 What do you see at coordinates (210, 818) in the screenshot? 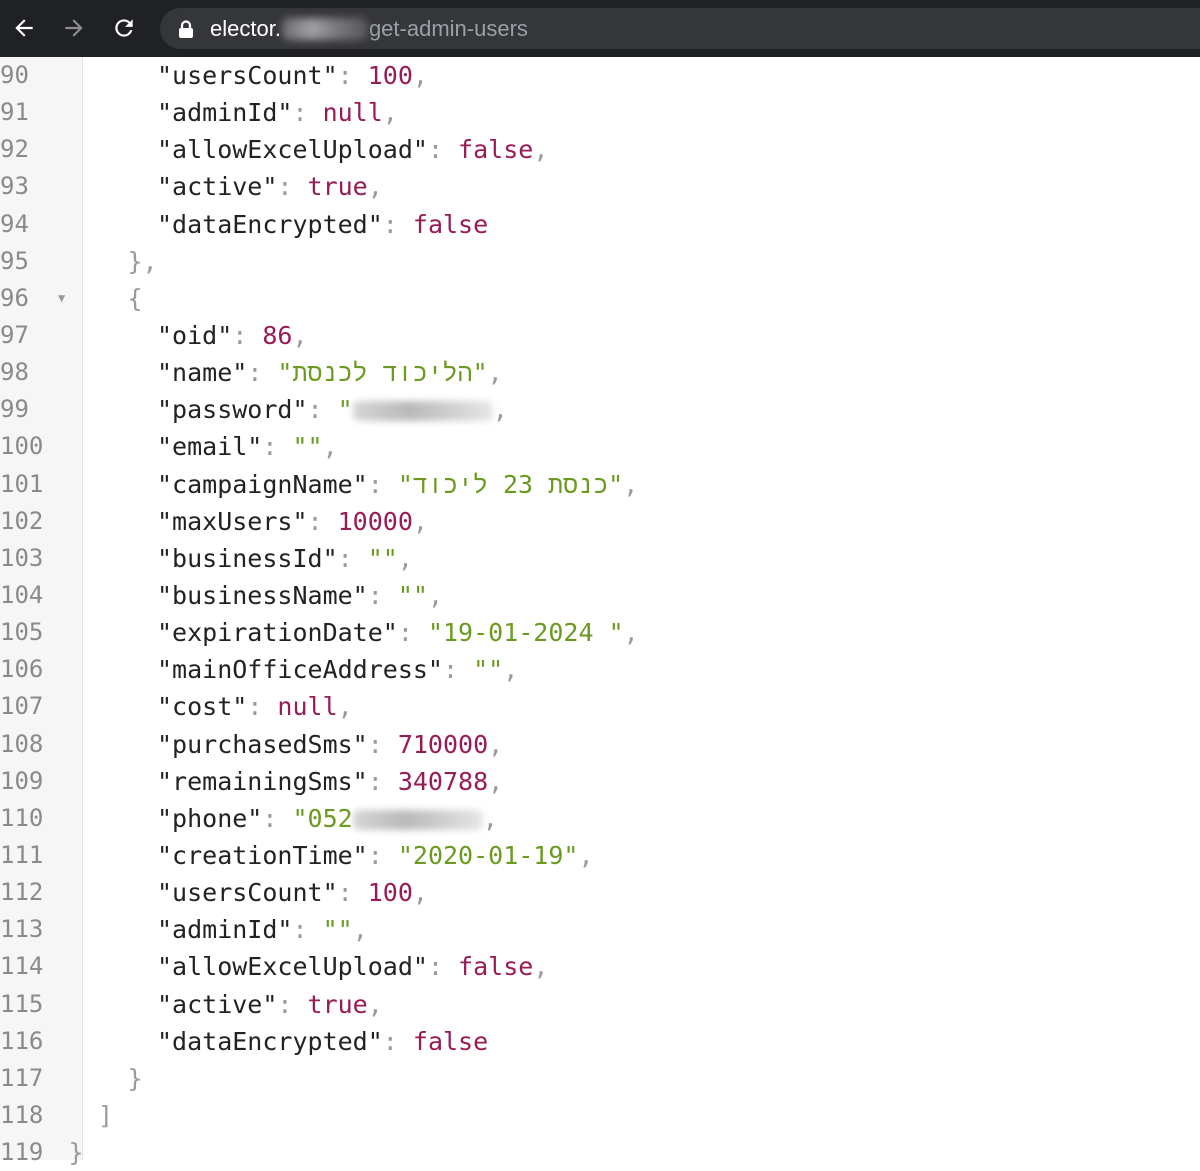
I see `json-key: "phone"` at bounding box center [210, 818].